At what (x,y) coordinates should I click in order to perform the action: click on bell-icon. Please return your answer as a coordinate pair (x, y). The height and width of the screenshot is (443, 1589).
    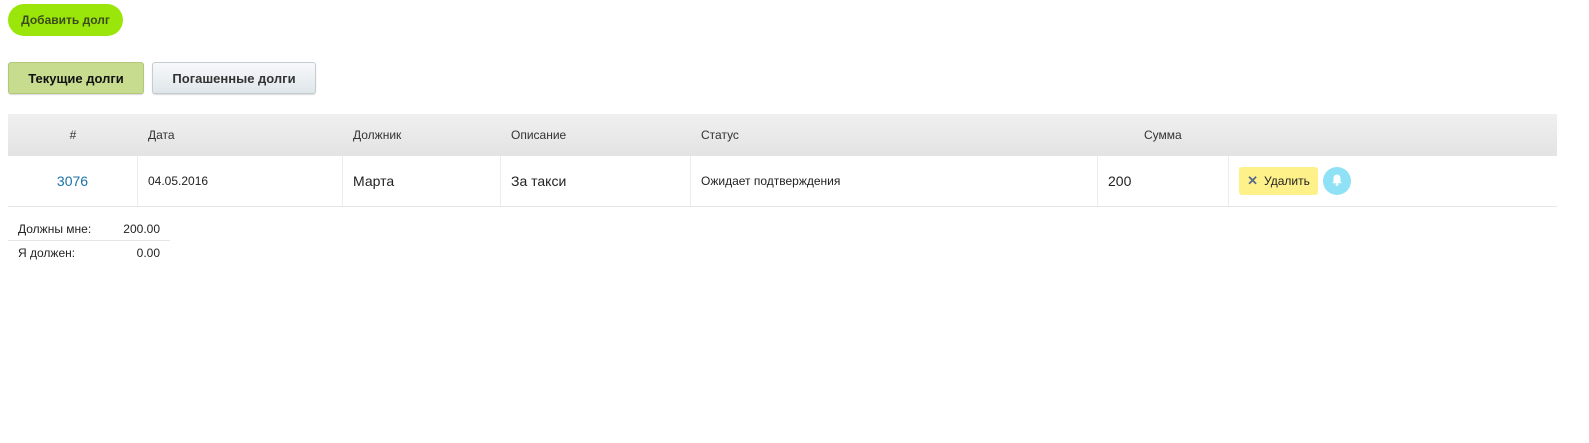
    Looking at the image, I should click on (1337, 181).